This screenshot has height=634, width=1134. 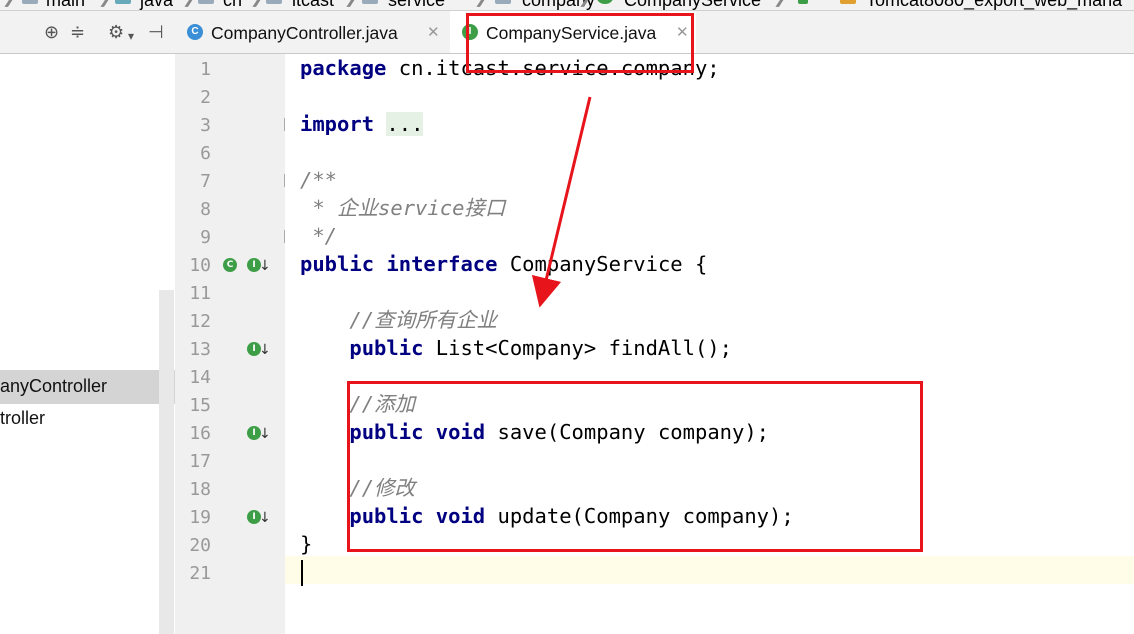 I want to click on tree-item: troller, so click(x=22, y=418).